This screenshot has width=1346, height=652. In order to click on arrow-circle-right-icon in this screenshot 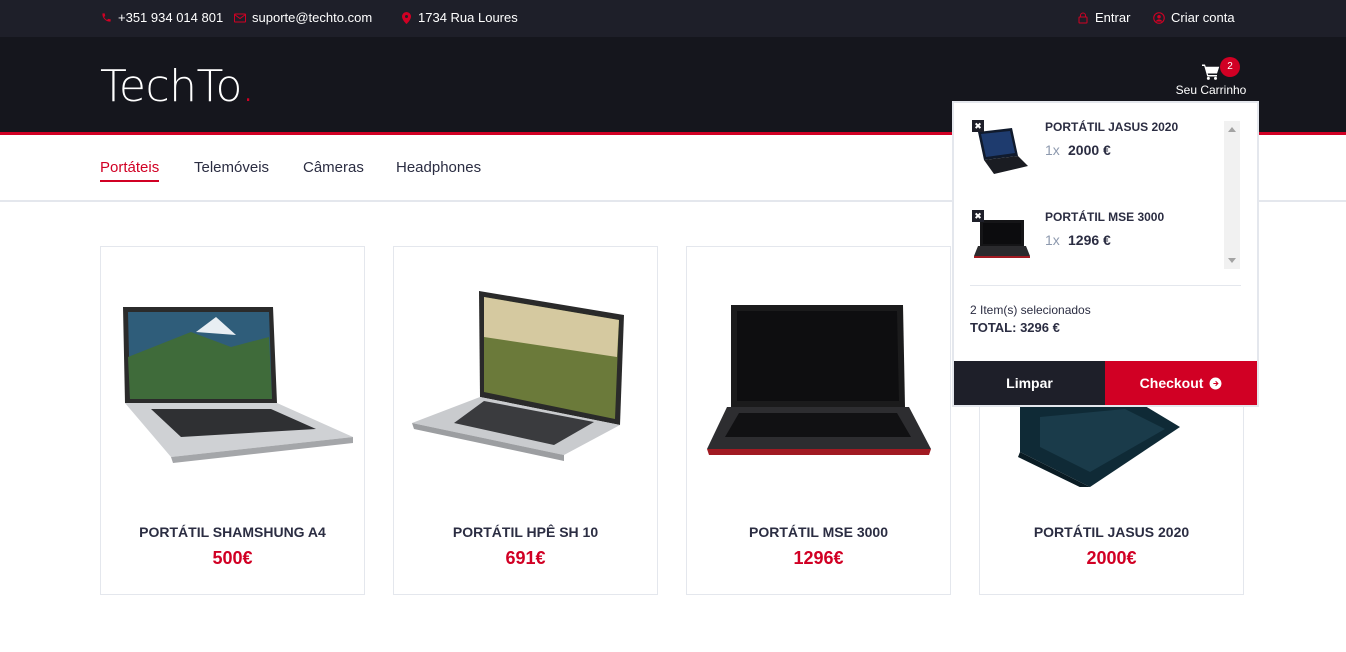, I will do `click(1215, 383)`.